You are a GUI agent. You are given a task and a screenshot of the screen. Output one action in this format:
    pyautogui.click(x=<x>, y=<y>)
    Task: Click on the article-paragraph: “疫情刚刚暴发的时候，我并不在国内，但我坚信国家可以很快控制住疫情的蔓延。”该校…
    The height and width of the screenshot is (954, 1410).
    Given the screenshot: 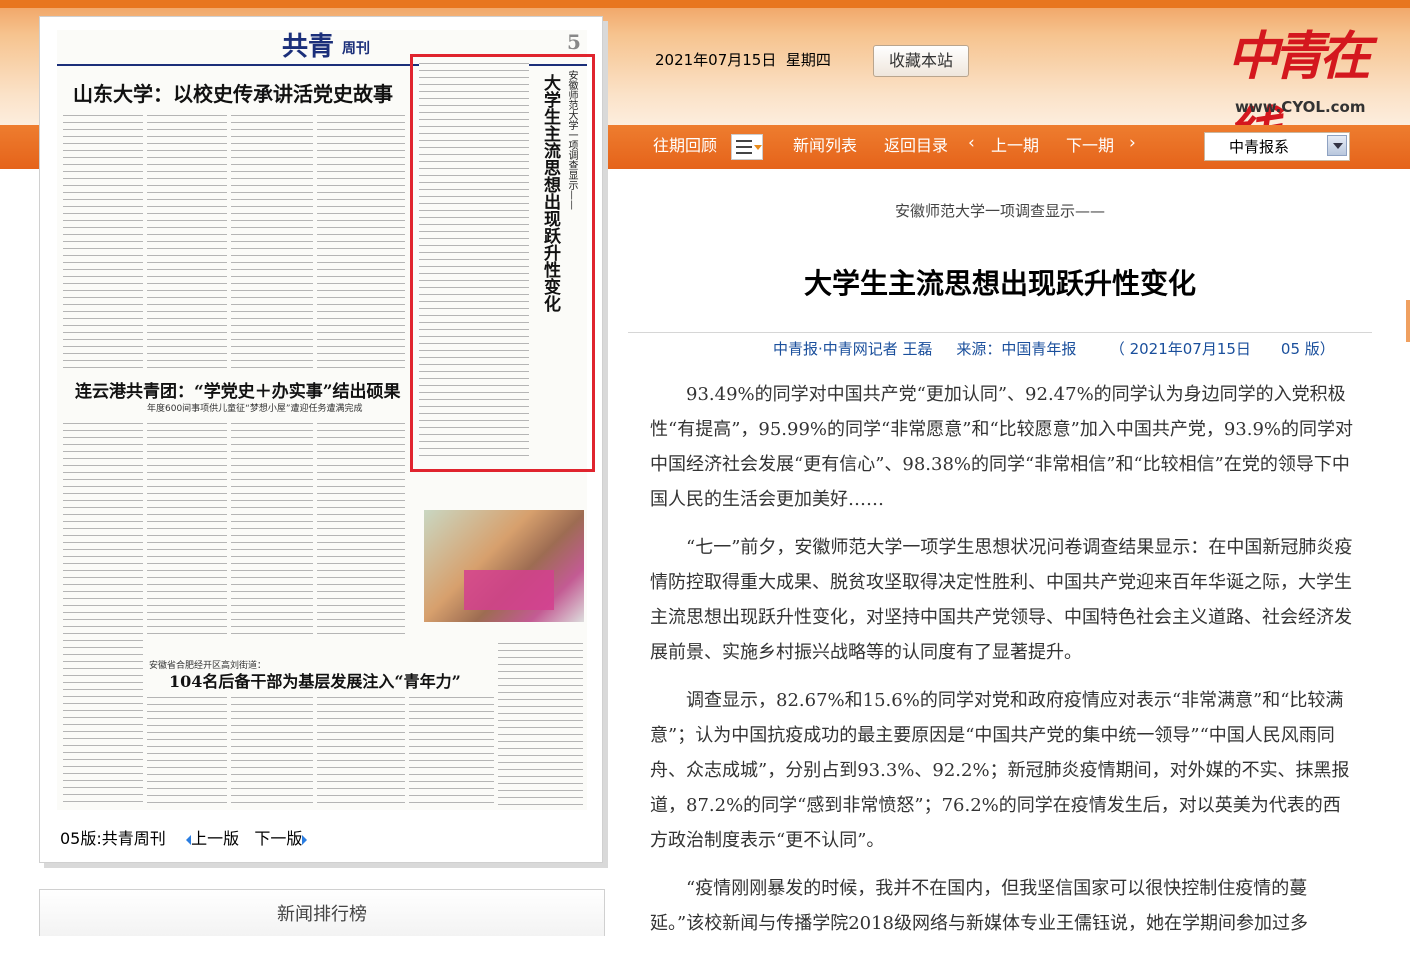 What is the action you would take?
    pyautogui.click(x=979, y=906)
    